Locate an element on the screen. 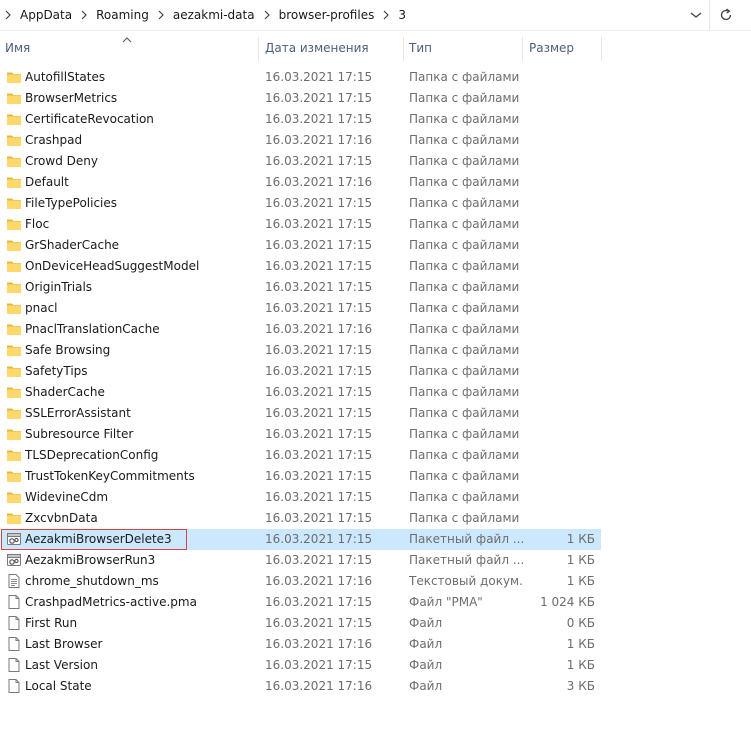 The height and width of the screenshot is (741, 751). file-name: TLSDeprecationConfig is located at coordinates (125, 455).